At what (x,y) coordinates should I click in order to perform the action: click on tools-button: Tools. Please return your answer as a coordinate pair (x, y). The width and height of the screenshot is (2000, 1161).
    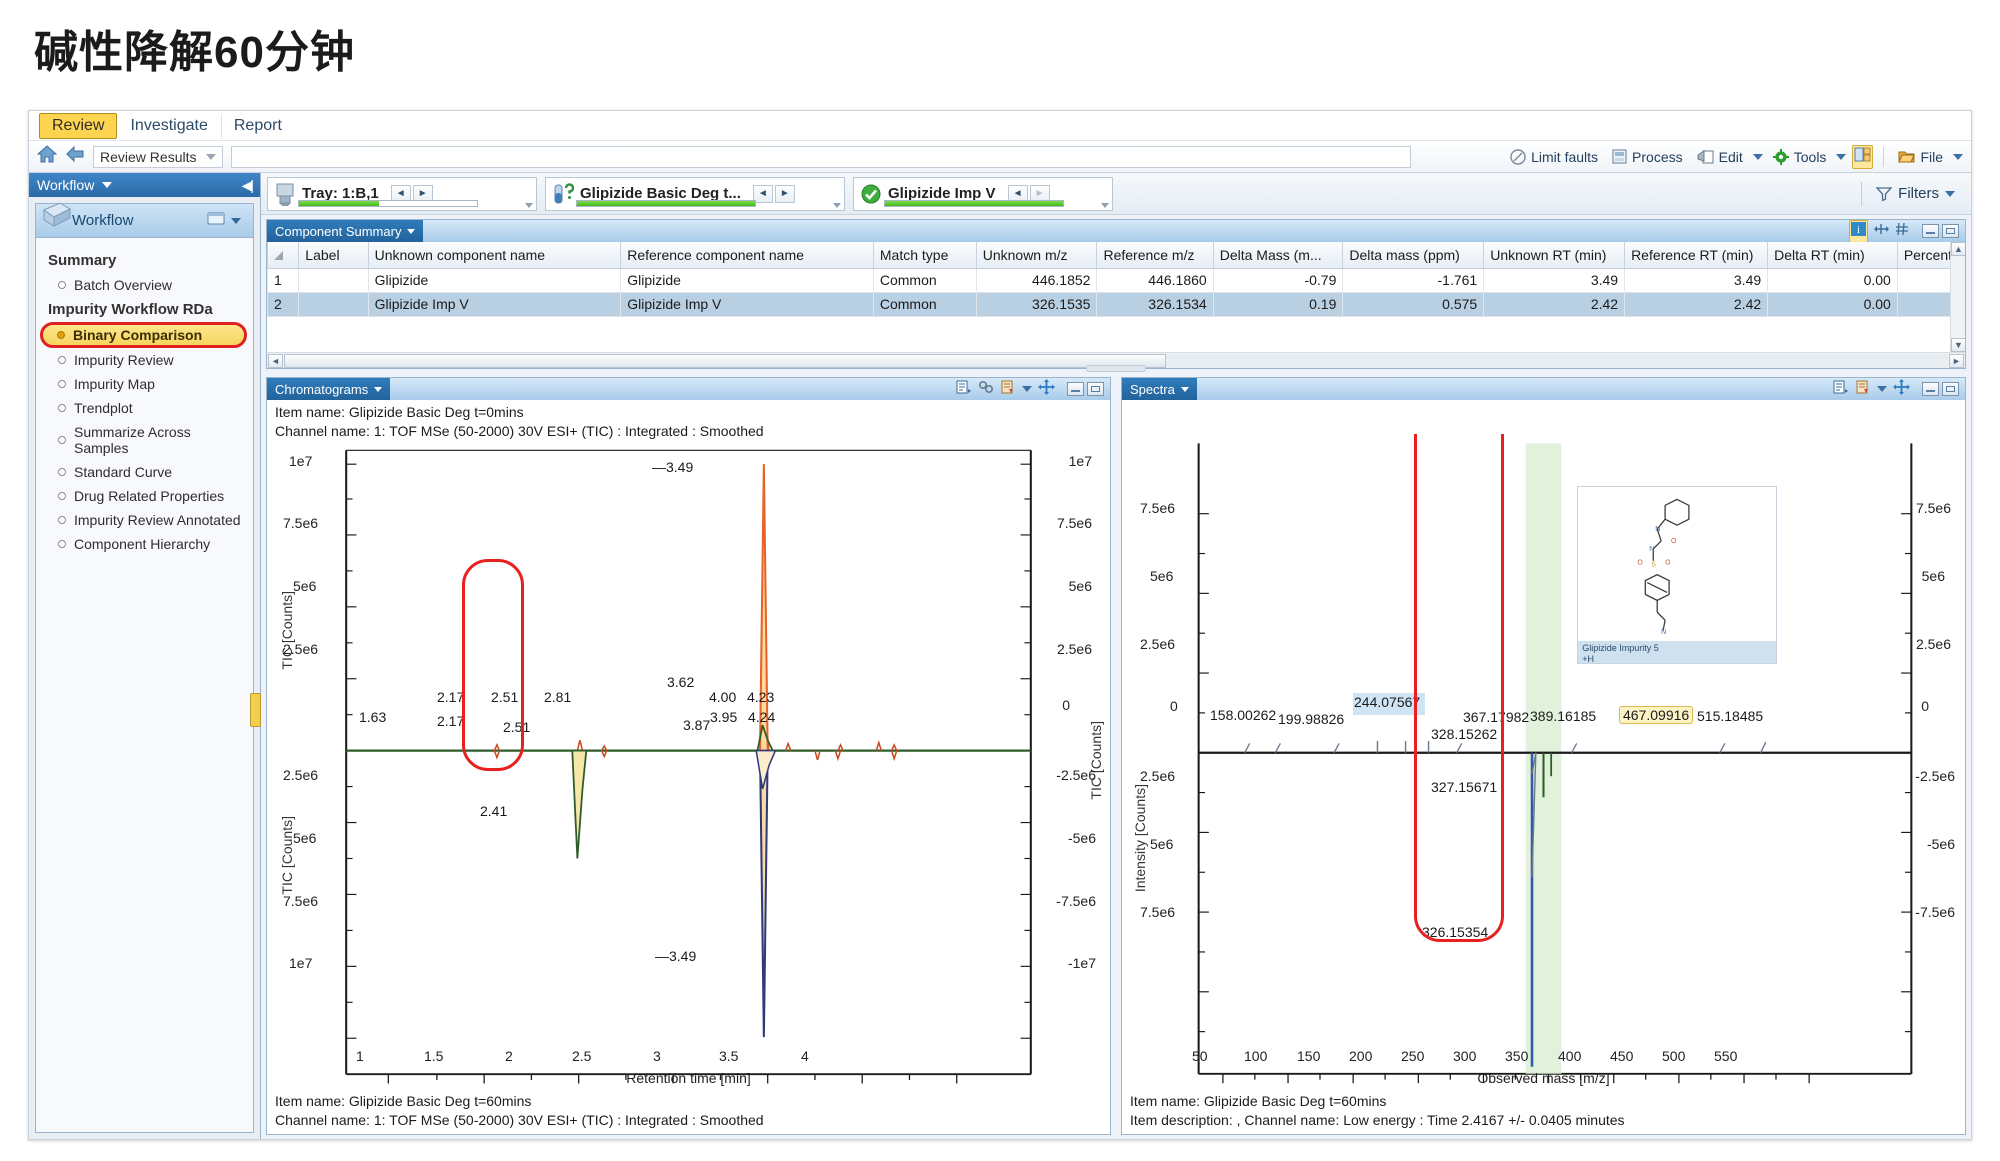
    Looking at the image, I should click on (1800, 157).